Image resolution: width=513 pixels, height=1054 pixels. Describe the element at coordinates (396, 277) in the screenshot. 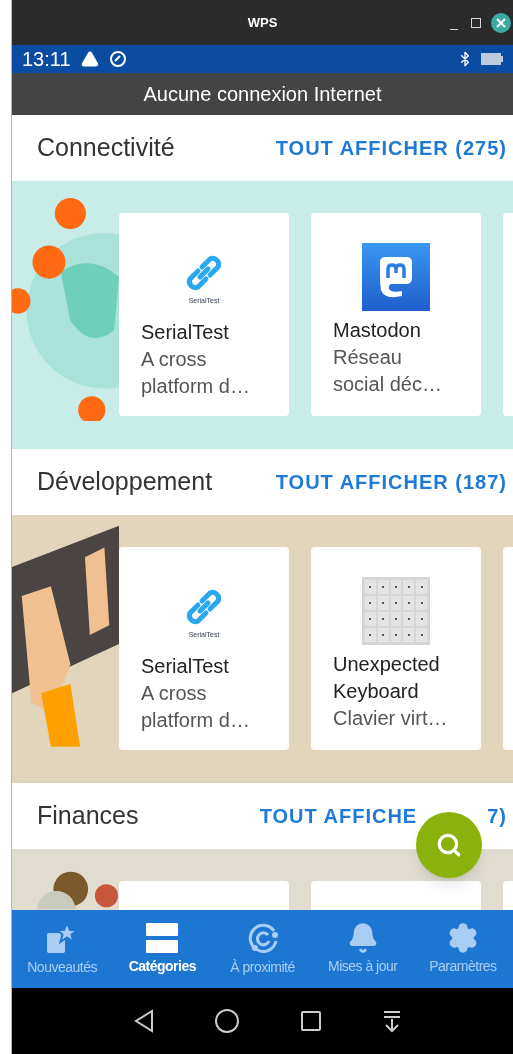

I see `chat-logo-icon` at that location.